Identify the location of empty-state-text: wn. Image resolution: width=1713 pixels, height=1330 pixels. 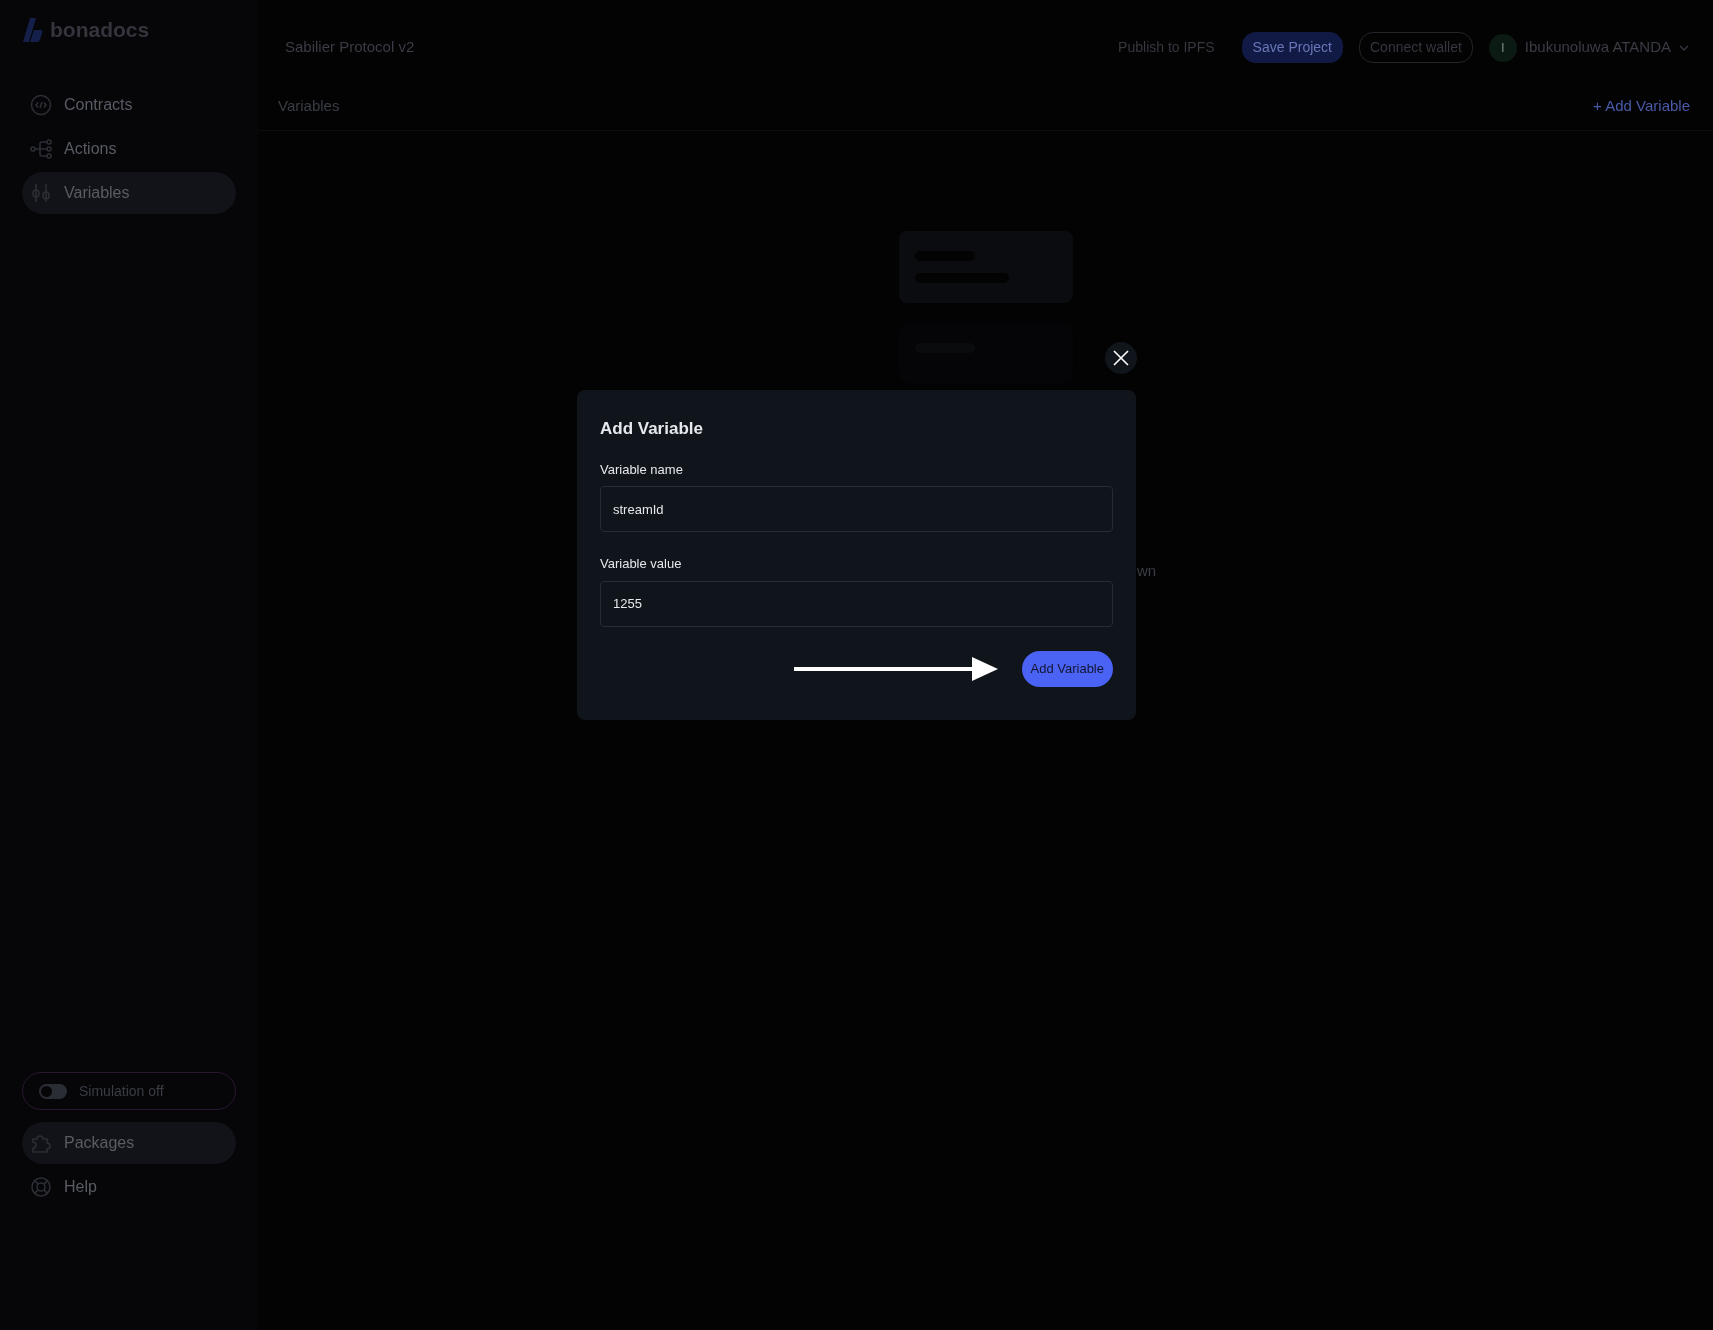
(1147, 571).